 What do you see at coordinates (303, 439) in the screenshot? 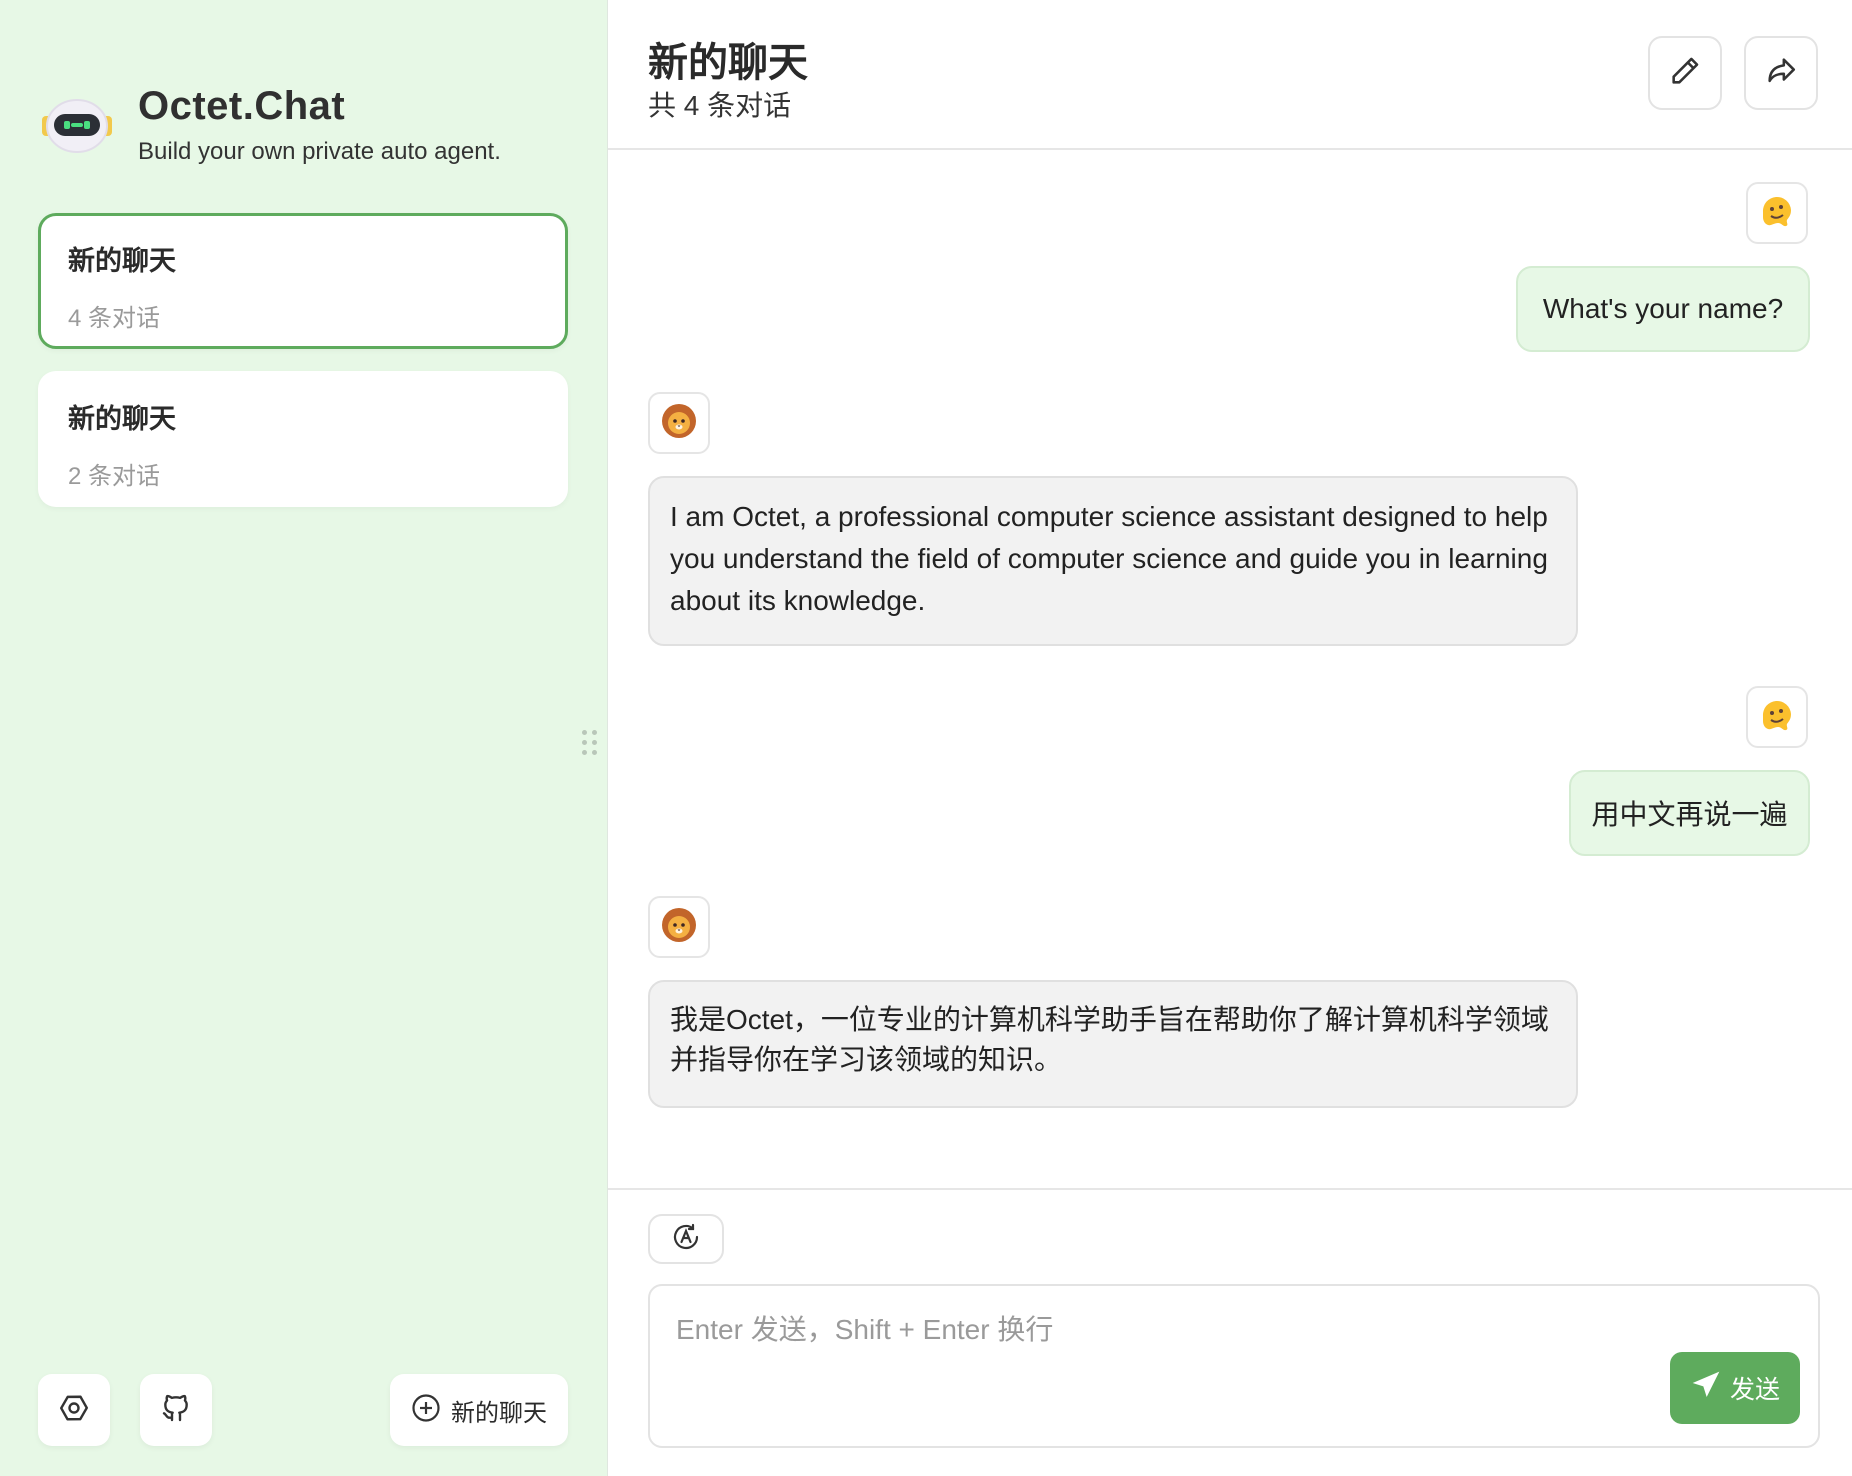
I see `chat-list-item: 新的聊天 2 条对话` at bounding box center [303, 439].